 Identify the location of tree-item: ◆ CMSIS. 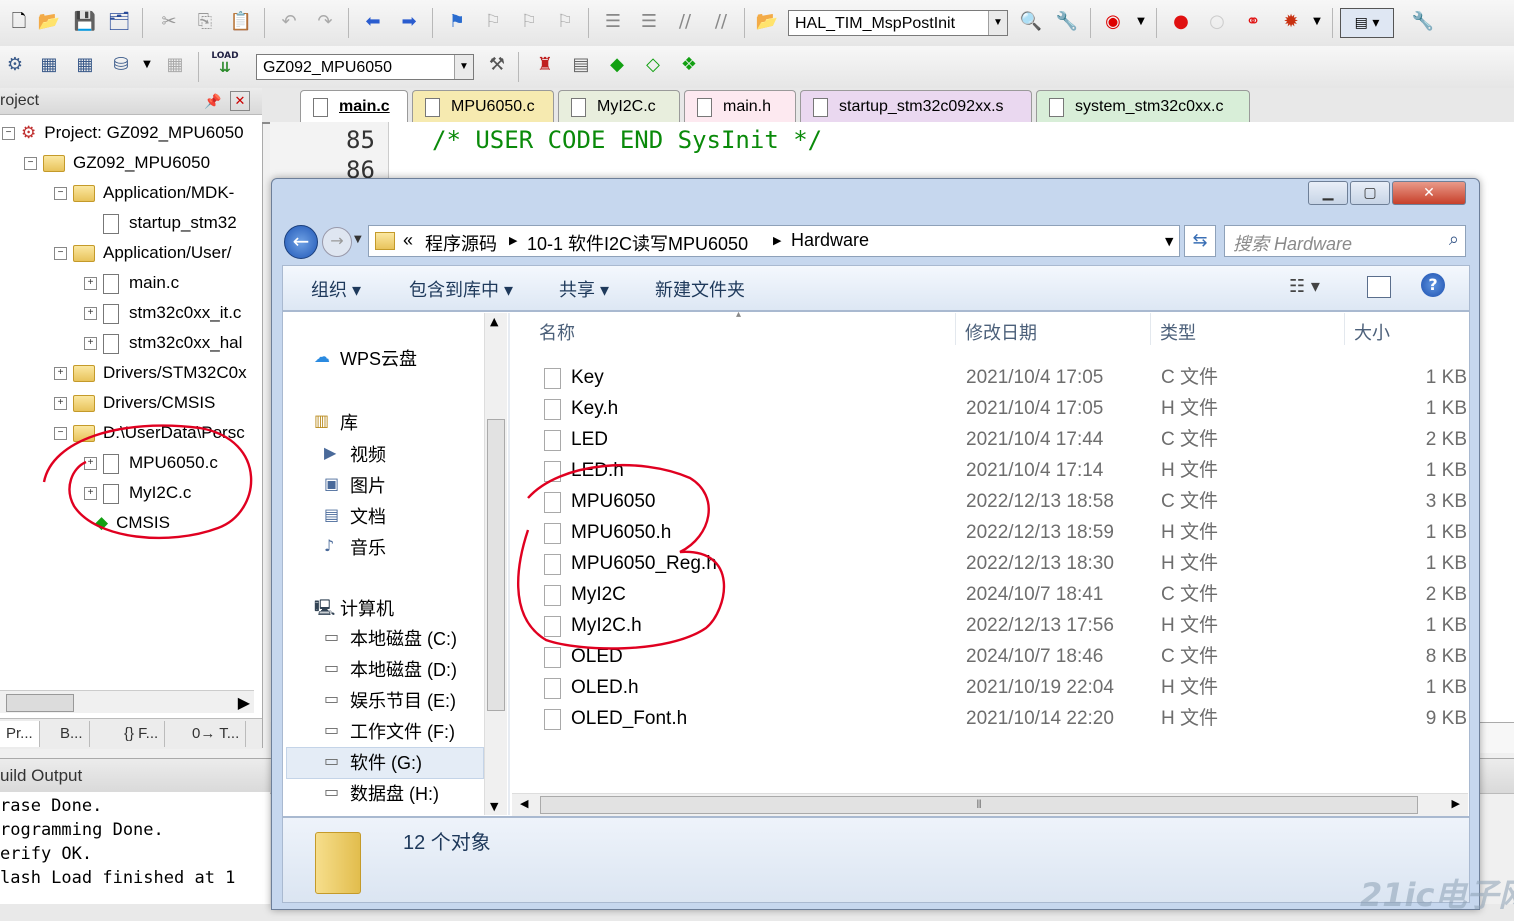
(123, 523).